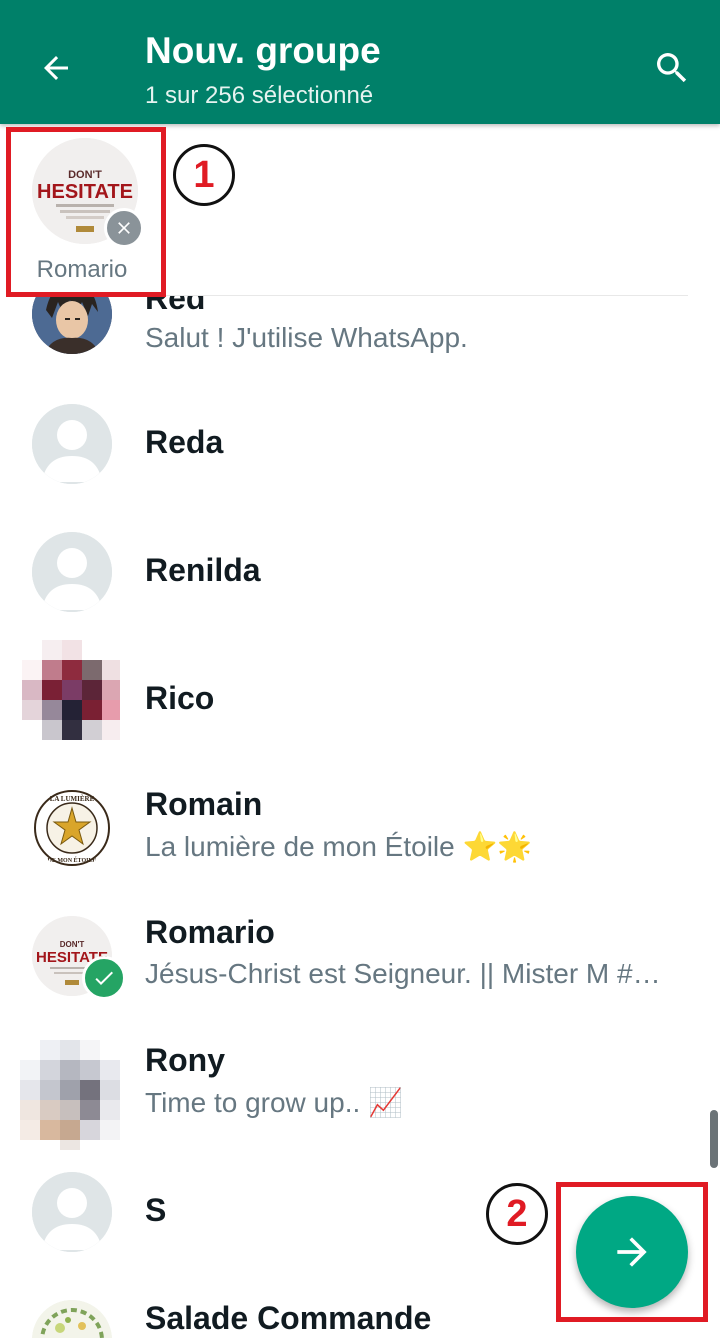  What do you see at coordinates (288, 1318) in the screenshot?
I see `contact-name: Salade Commande` at bounding box center [288, 1318].